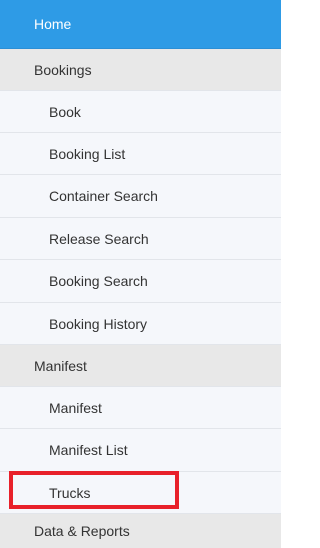 This screenshot has height=548, width=320. I want to click on menu-item-label: Release Search, so click(99, 238).